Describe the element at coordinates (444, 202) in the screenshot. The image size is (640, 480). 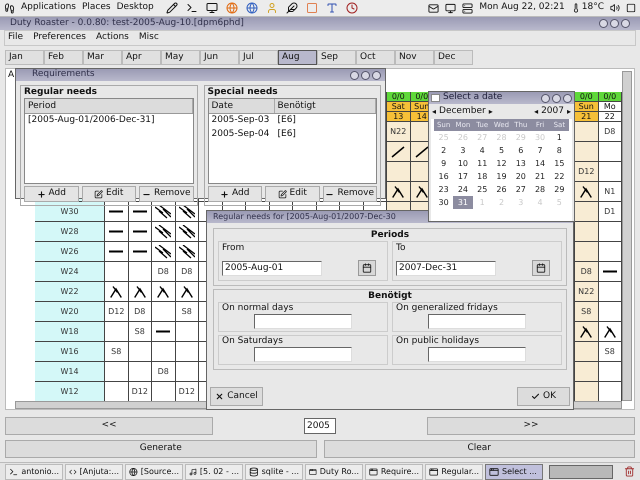
I see `calendar-day: 30` at that location.